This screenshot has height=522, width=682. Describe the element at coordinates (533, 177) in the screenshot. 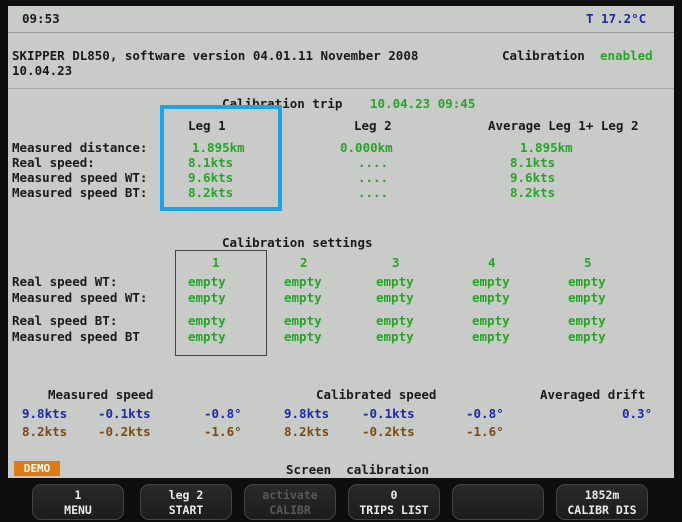

I see `avg-measured-wt: 9.6kts` at that location.